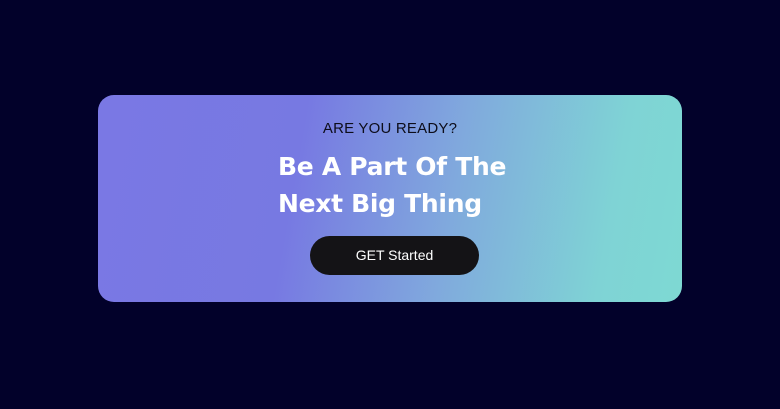  Describe the element at coordinates (392, 166) in the screenshot. I see `headline-line-1: Be A Part Of The` at that location.